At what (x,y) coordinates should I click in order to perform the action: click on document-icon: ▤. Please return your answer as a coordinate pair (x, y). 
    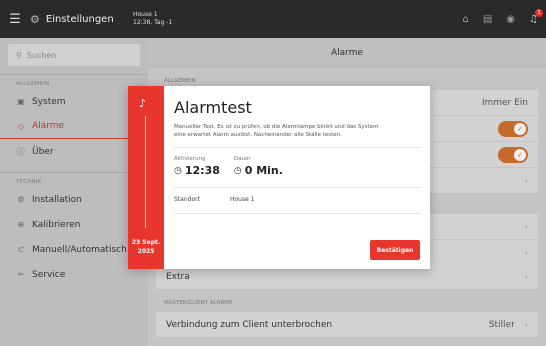
    Looking at the image, I should click on (487, 19).